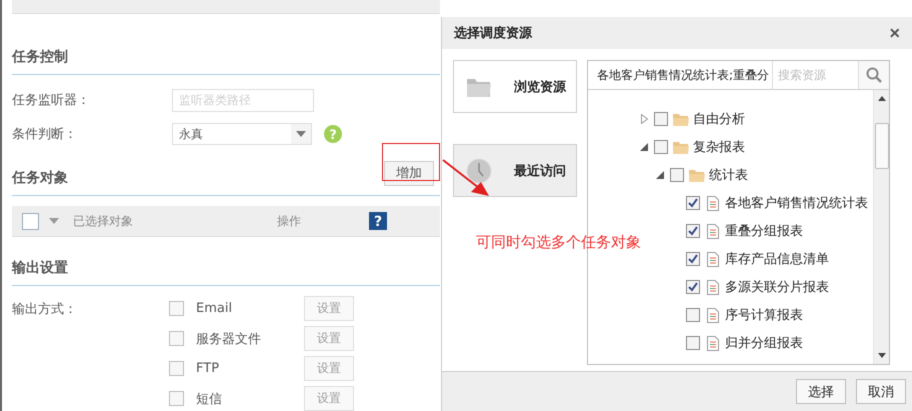  Describe the element at coordinates (777, 287) in the screenshot. I see `tree-item: 多源关联分片报表` at that location.